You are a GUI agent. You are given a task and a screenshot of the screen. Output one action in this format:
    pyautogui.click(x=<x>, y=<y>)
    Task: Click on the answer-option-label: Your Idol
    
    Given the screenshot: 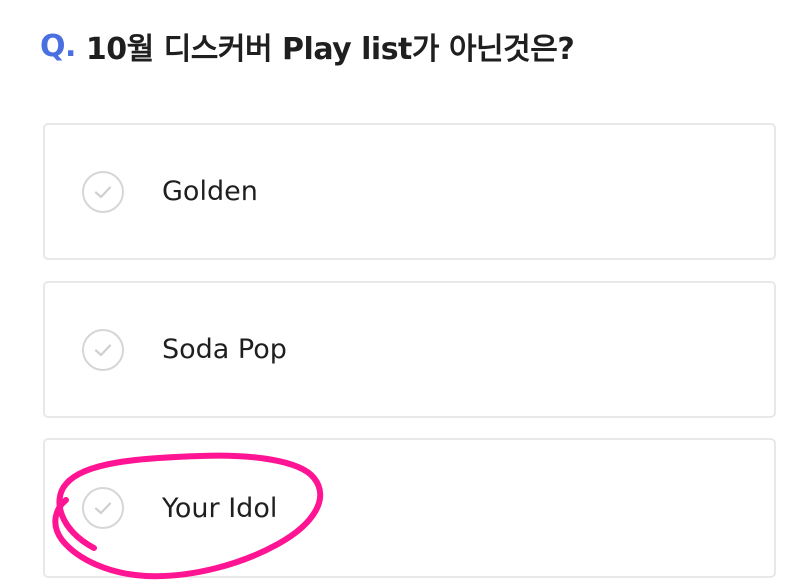 What is the action you would take?
    pyautogui.click(x=220, y=508)
    